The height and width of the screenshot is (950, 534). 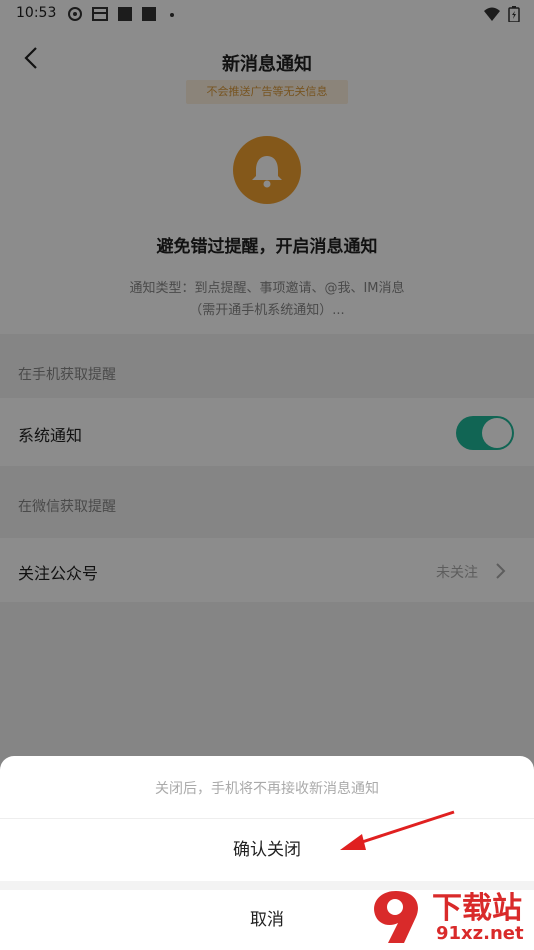 I want to click on red-pointer-arrow-icon, so click(x=397, y=830).